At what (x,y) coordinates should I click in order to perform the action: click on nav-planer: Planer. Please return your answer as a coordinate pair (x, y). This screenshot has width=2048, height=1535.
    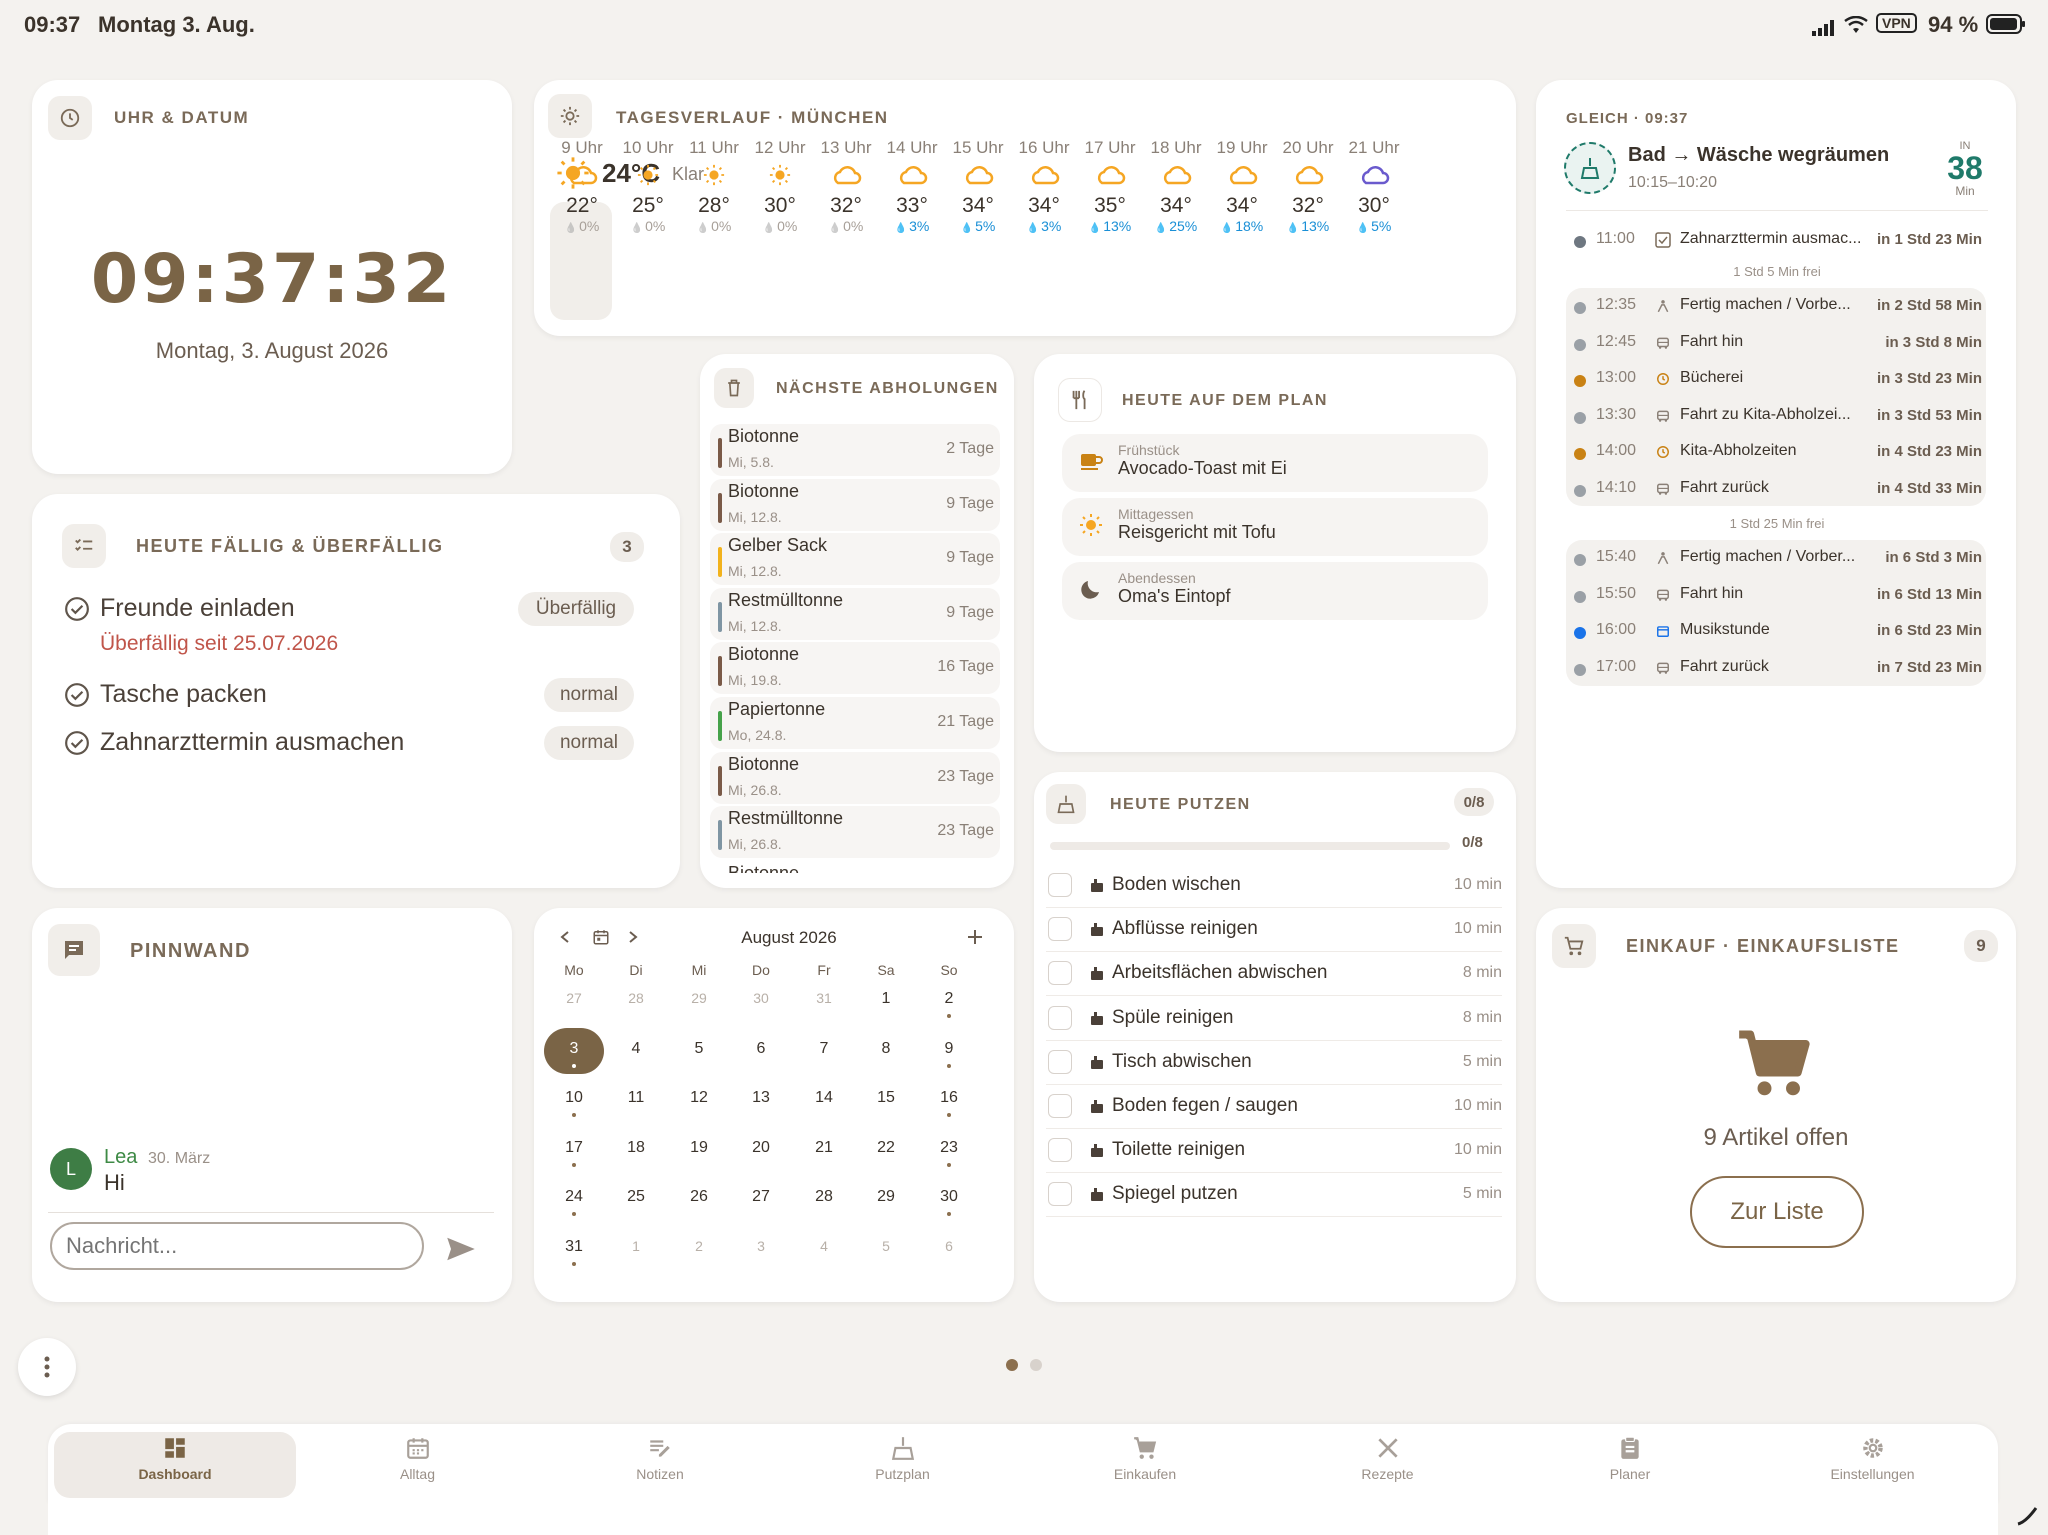
    Looking at the image, I should click on (1630, 1463).